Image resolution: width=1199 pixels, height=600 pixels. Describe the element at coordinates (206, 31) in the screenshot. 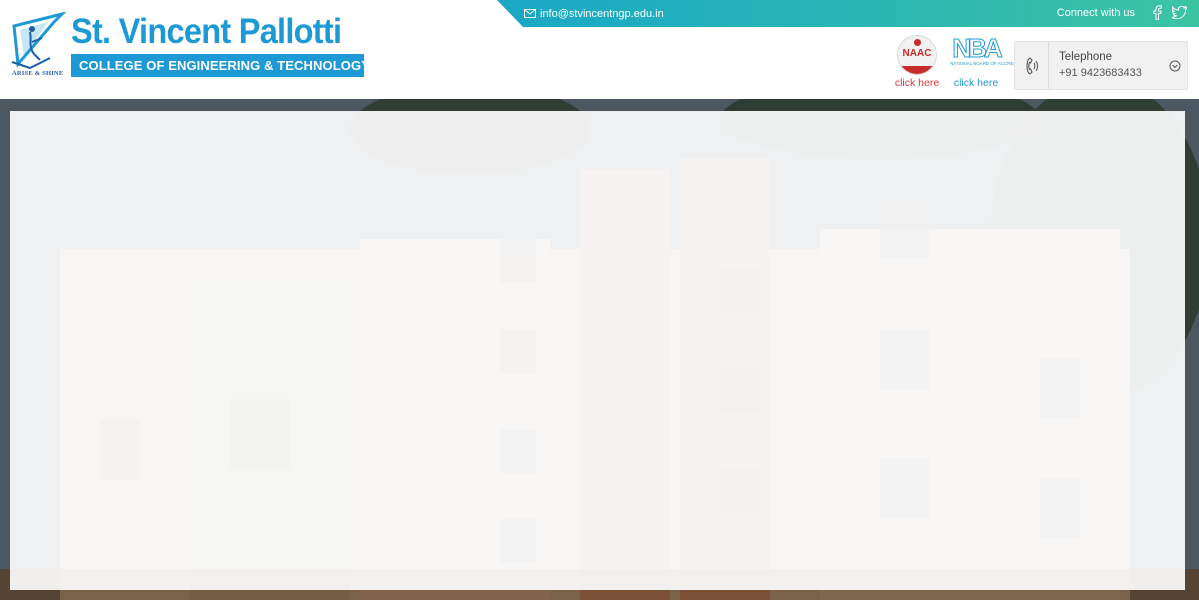

I see `college-name: St. Vincent Pallotti` at that location.